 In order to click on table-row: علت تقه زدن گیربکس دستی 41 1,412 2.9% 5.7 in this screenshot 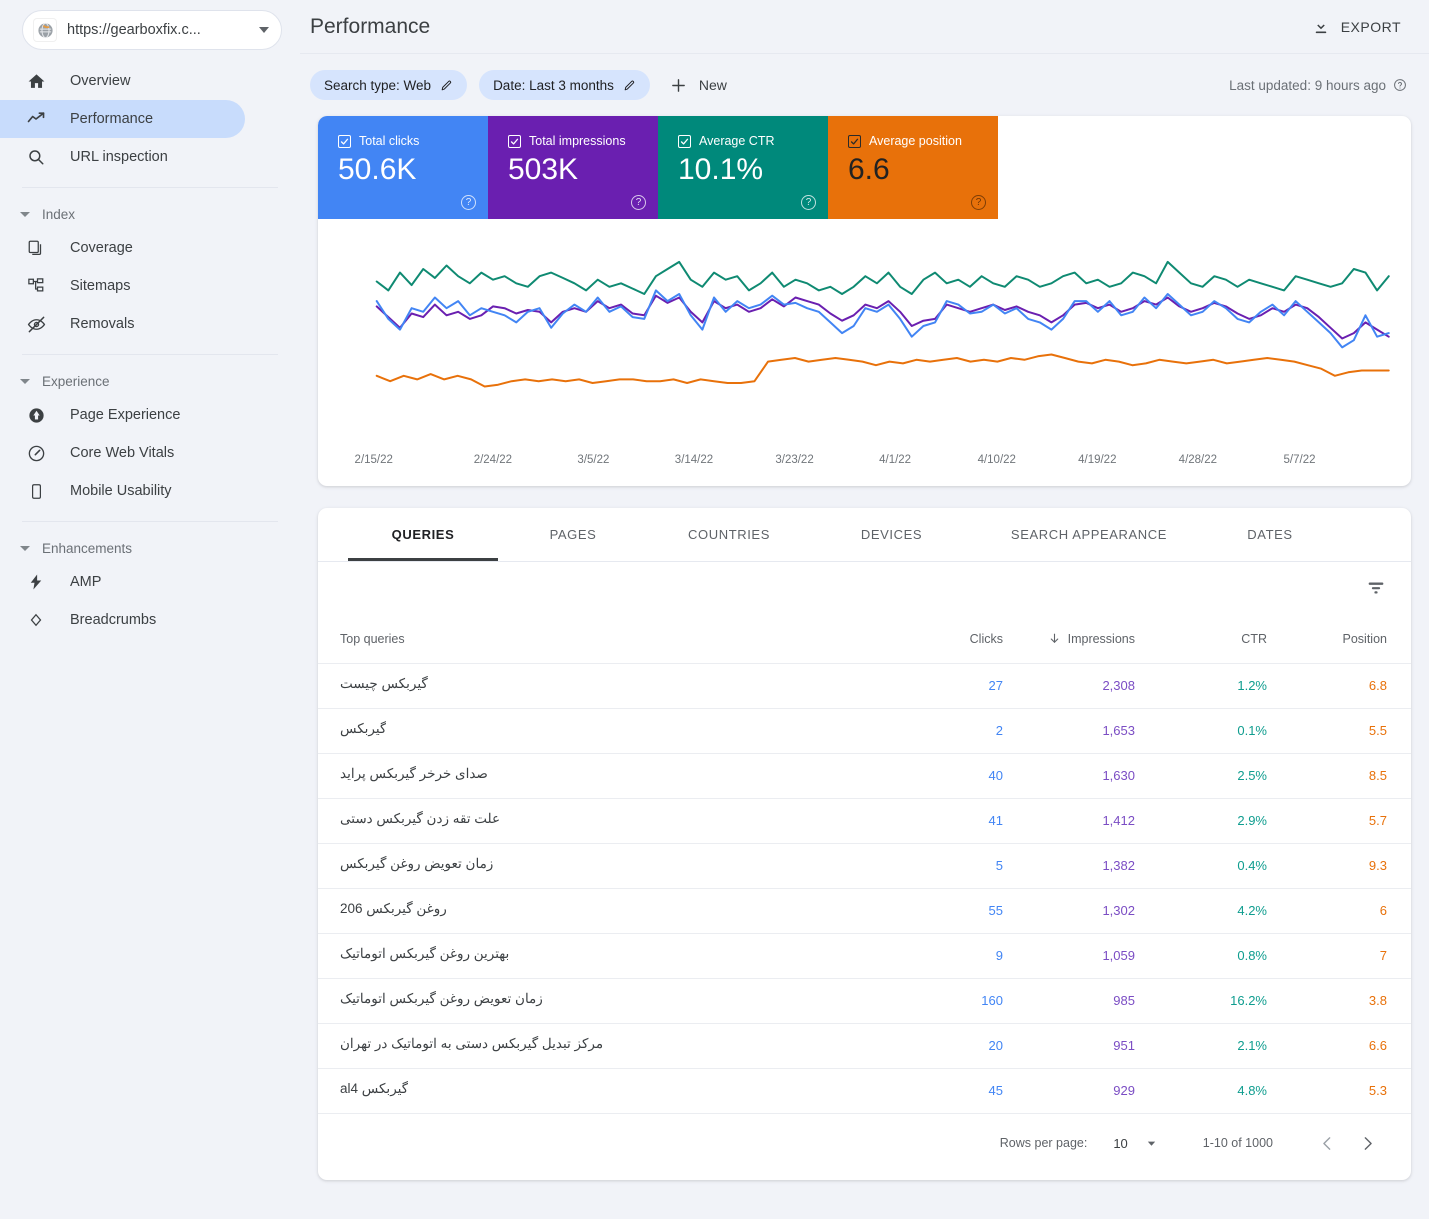, I will do `click(864, 821)`.